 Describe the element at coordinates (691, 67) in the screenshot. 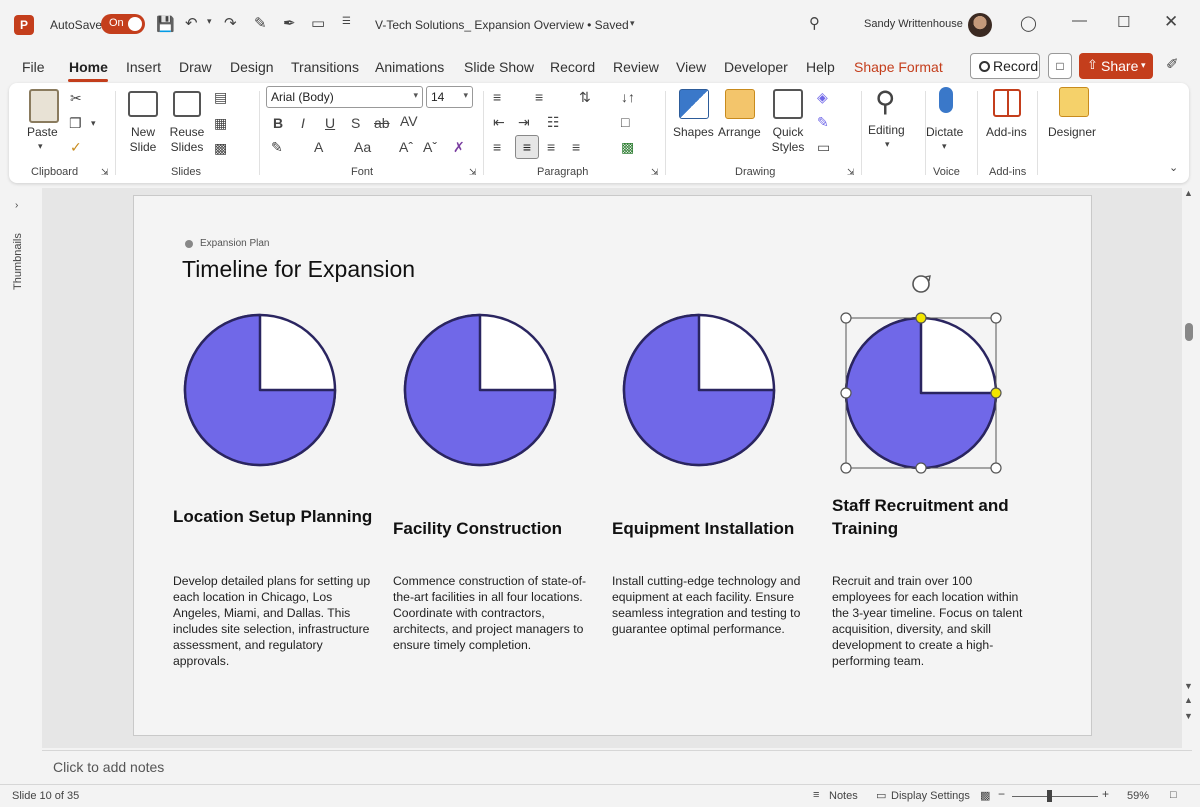

I see `tab-view: View` at that location.